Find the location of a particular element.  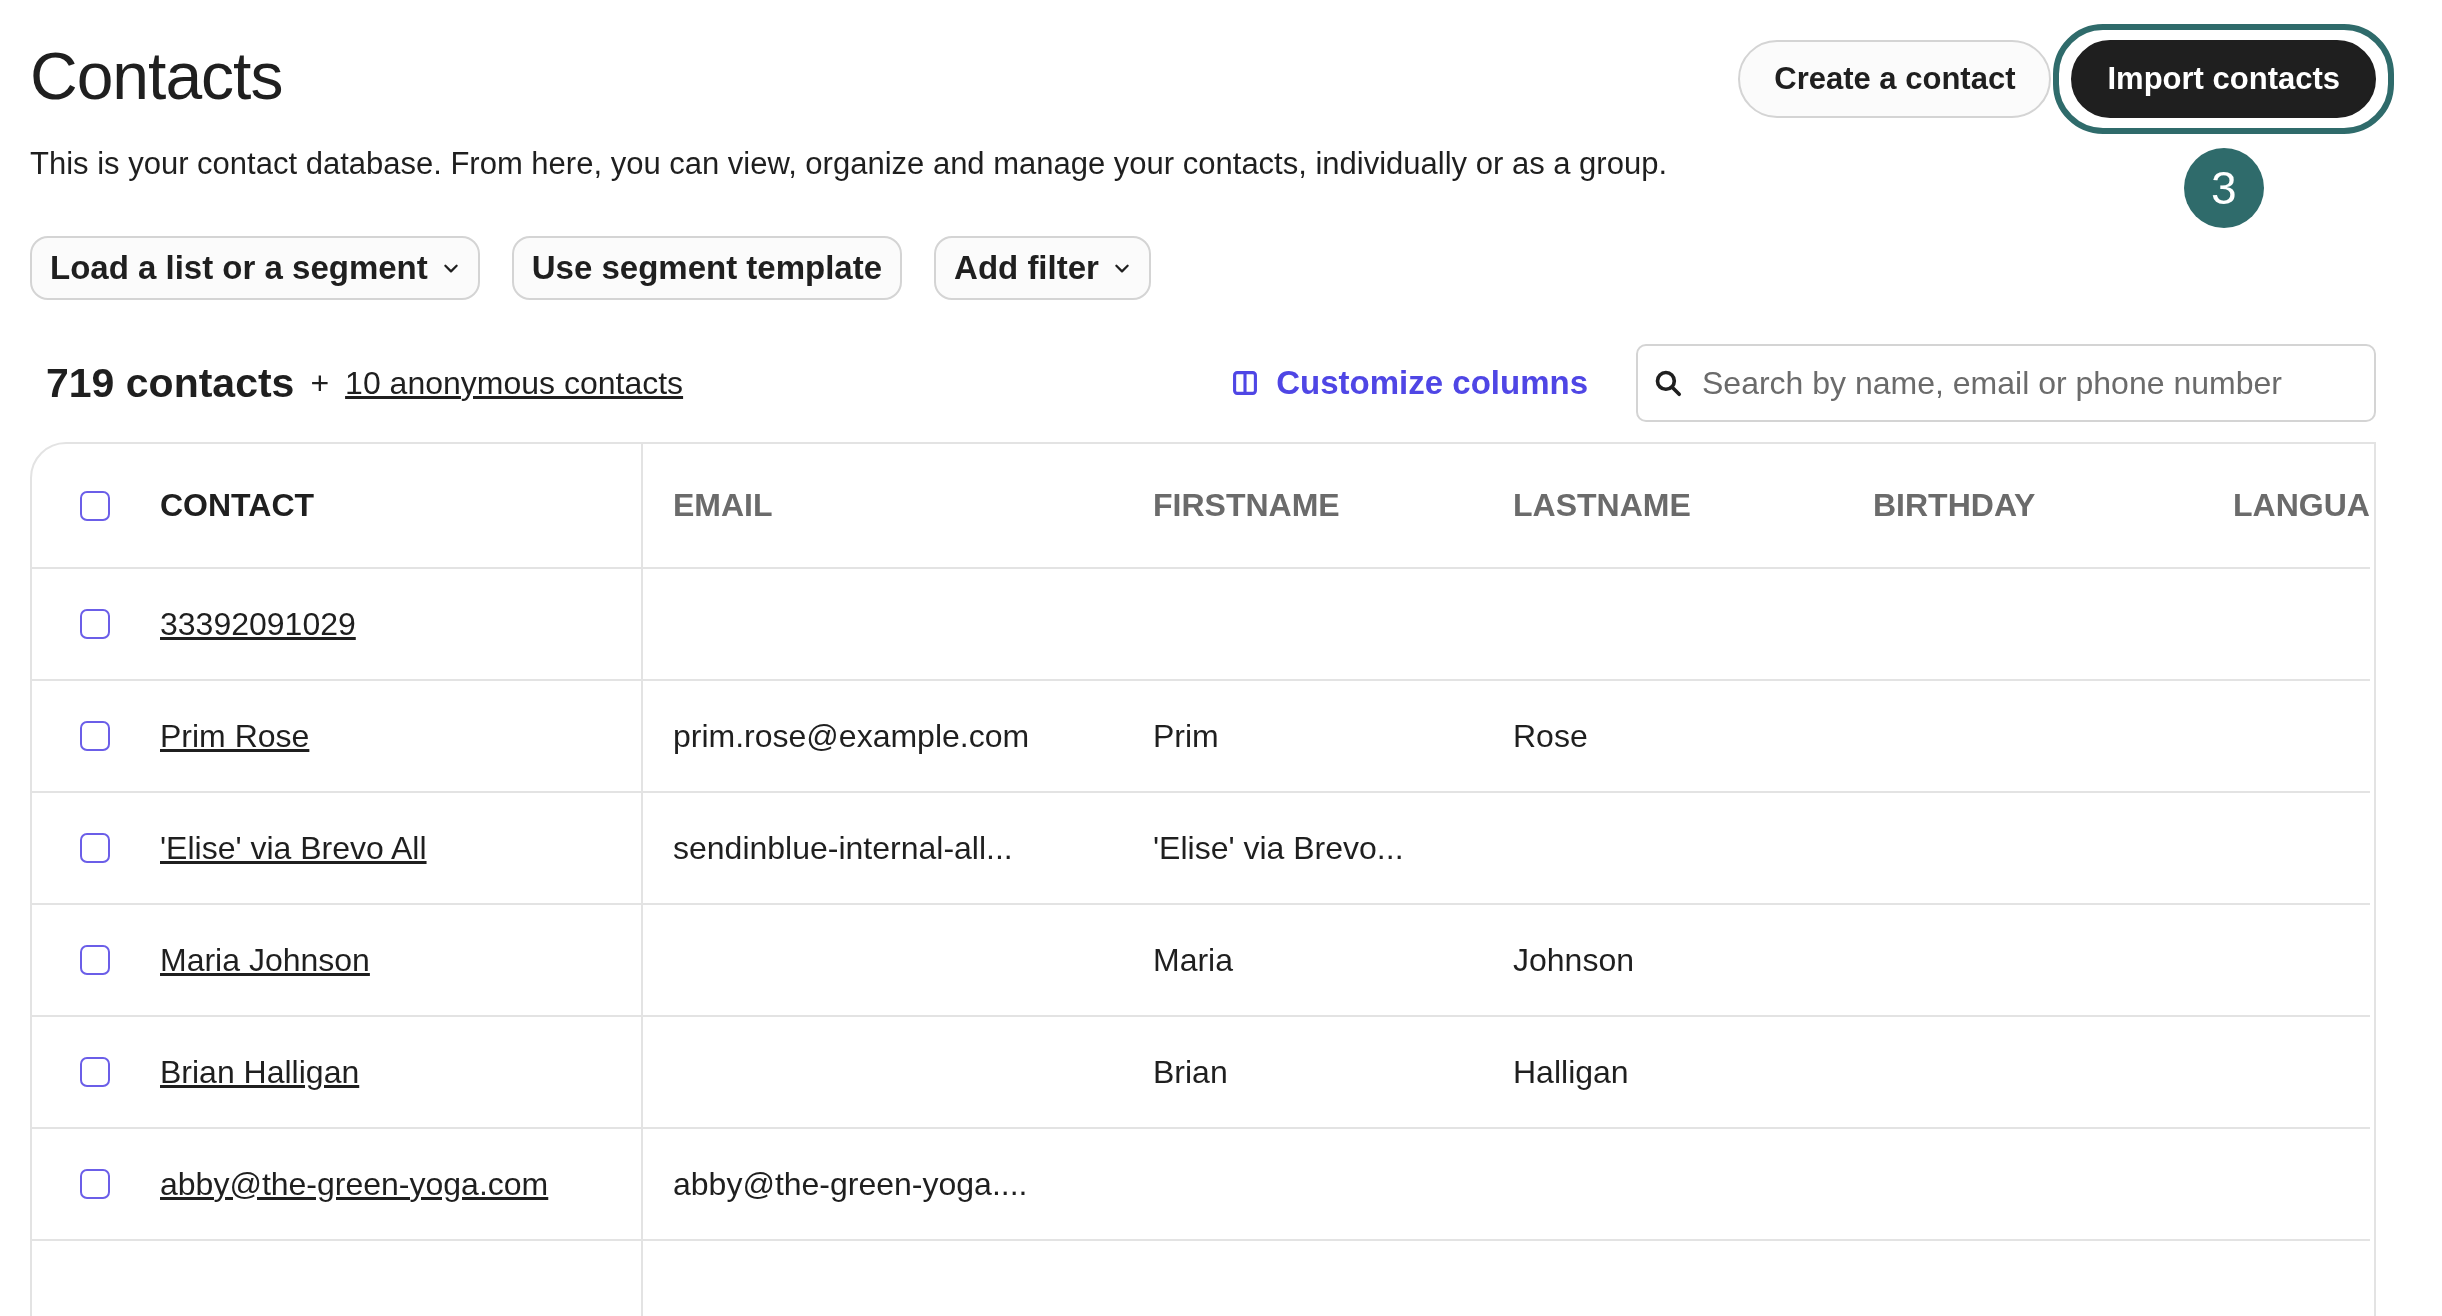

columns-icon is located at coordinates (1245, 383).